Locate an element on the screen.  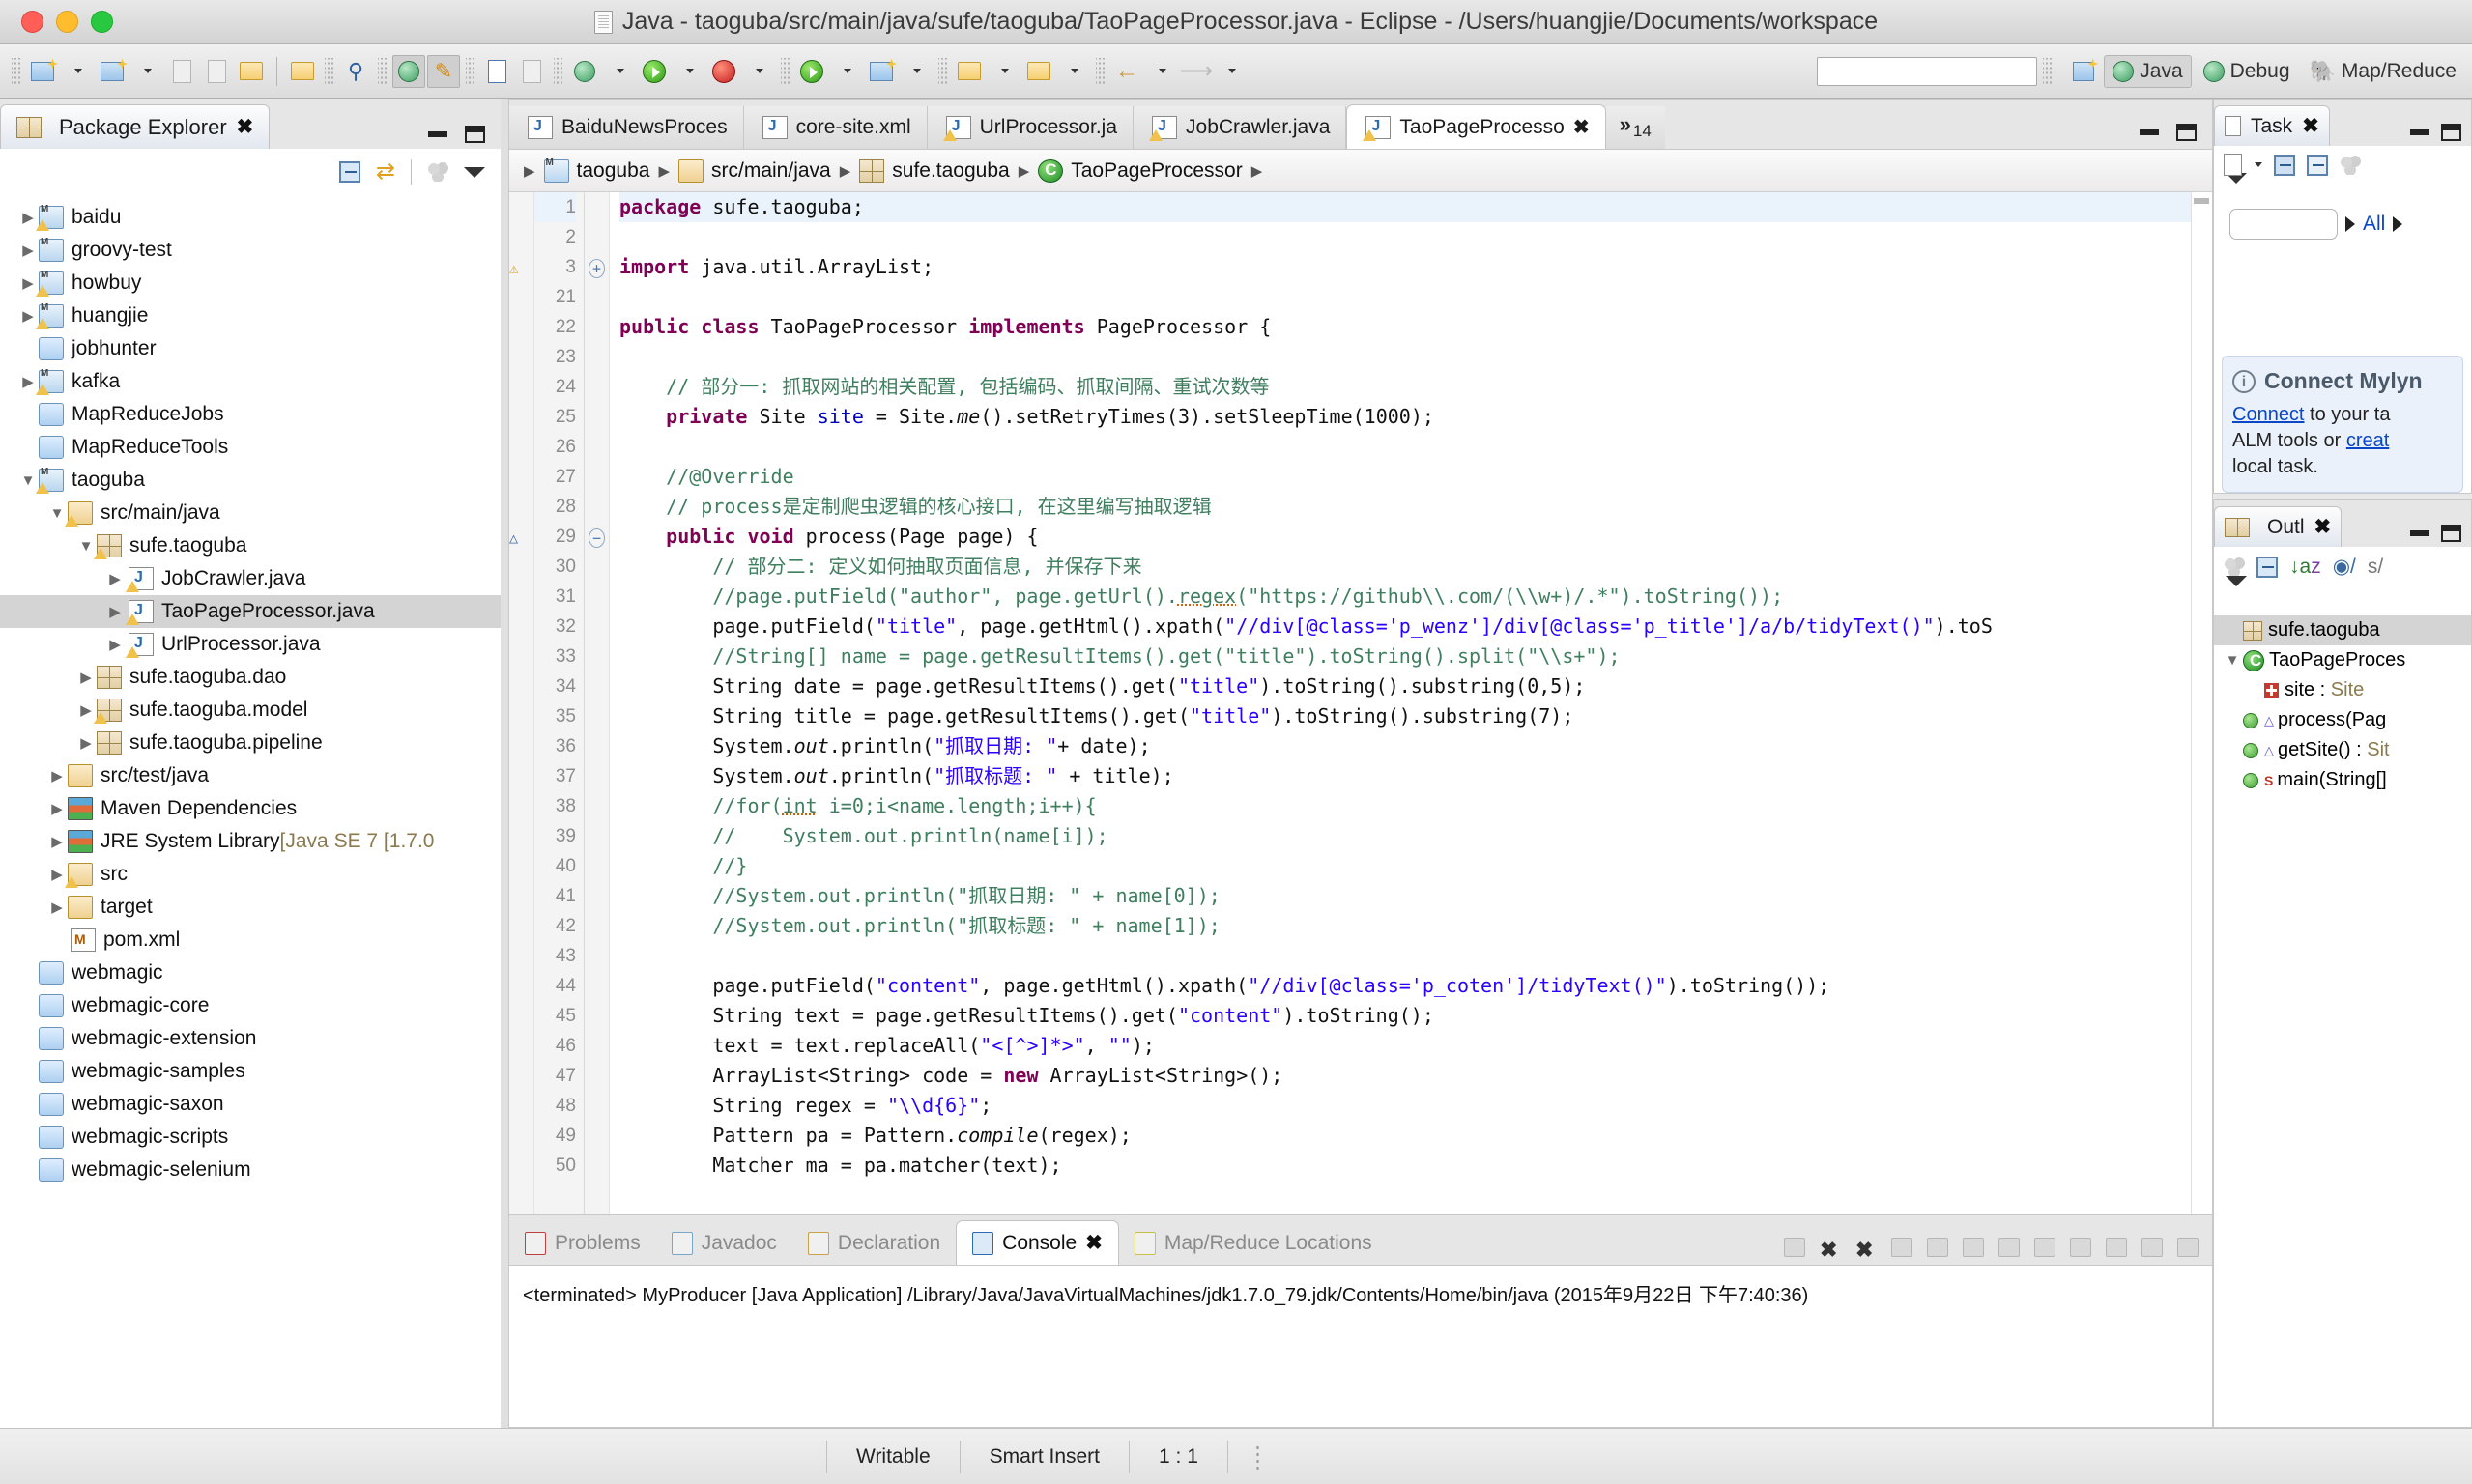
tree-item-webmagic-extension: webmagic-extension is located at coordinates (250, 1039).